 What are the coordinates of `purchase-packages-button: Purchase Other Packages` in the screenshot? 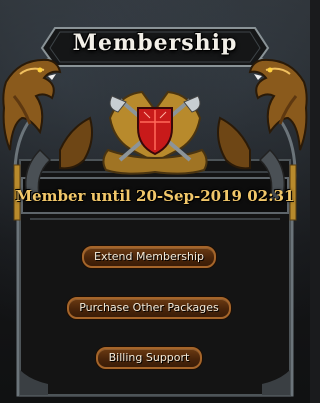 It's located at (149, 308).